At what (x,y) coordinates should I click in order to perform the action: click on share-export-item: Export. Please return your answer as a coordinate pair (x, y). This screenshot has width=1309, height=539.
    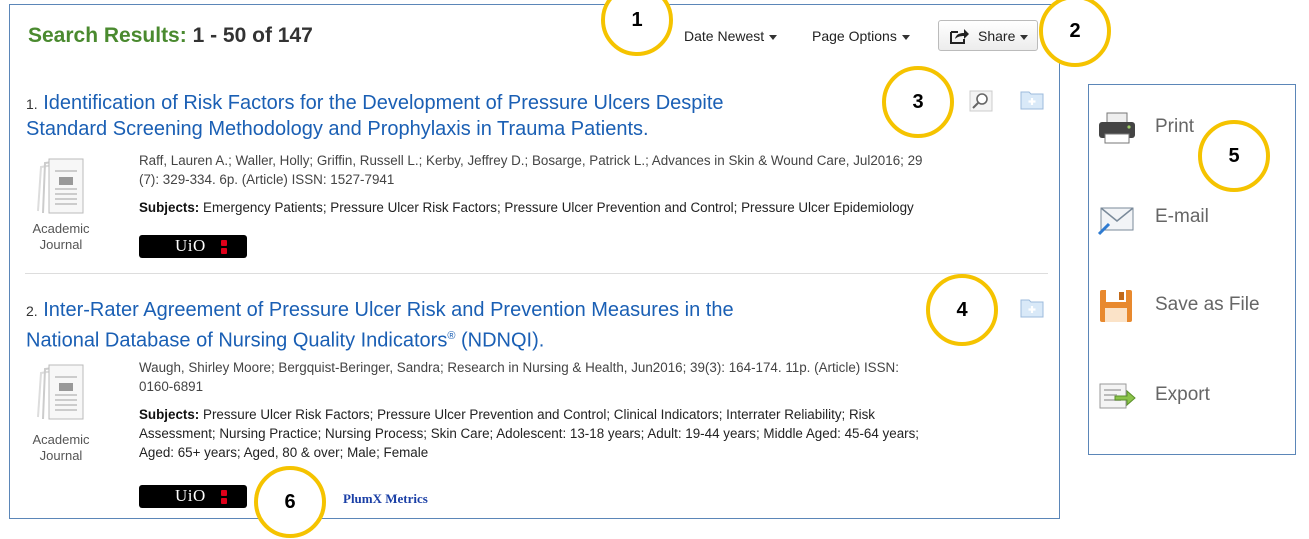
    Looking at the image, I should click on (1194, 396).